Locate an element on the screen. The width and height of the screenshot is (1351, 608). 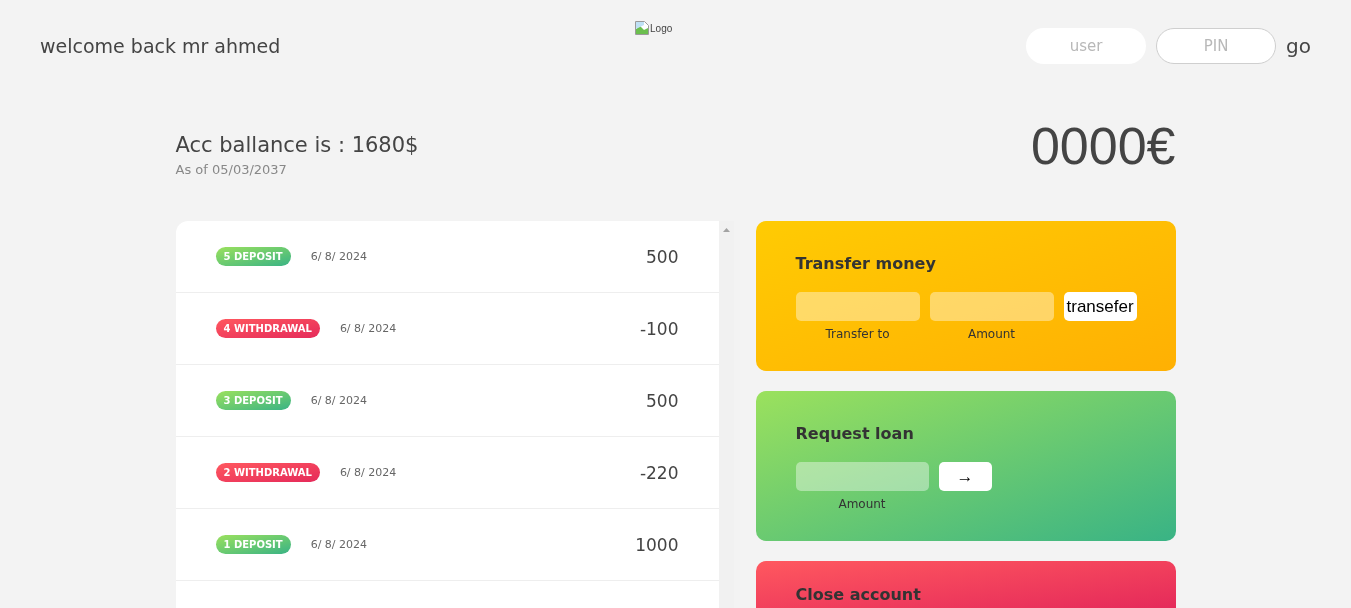
transaction-amount: -220 is located at coordinates (659, 472).